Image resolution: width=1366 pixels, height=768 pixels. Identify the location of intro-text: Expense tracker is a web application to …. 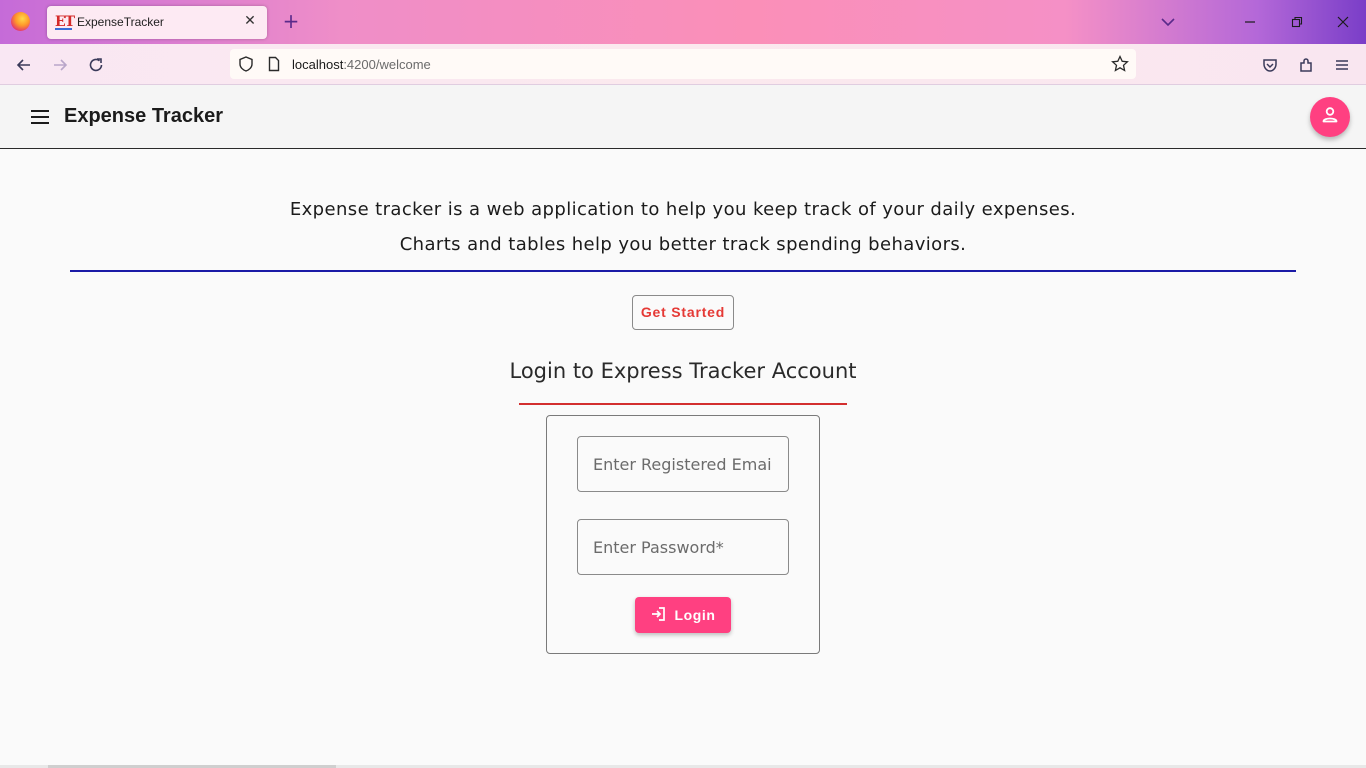
(683, 231).